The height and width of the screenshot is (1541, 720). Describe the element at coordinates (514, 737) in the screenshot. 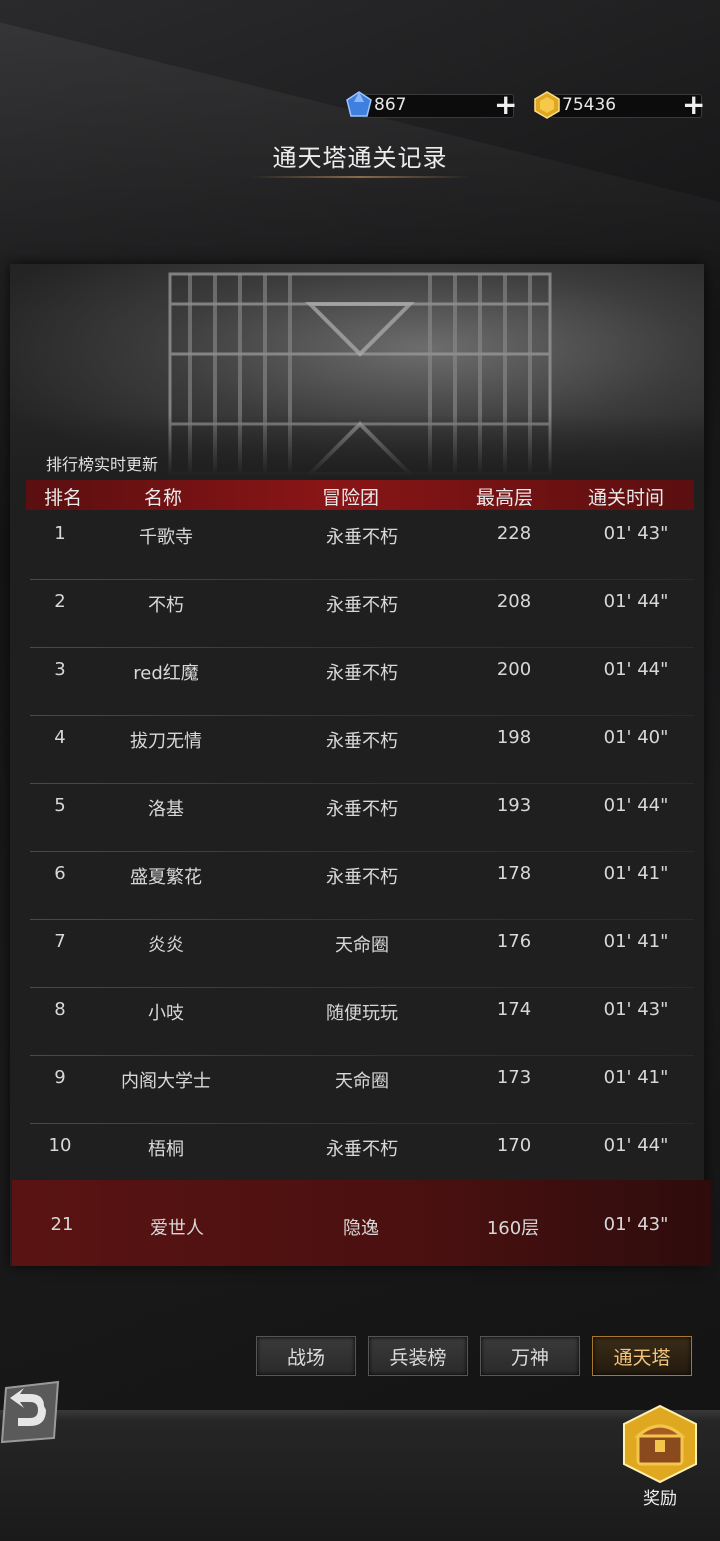

I see `row-floor: 198` at that location.